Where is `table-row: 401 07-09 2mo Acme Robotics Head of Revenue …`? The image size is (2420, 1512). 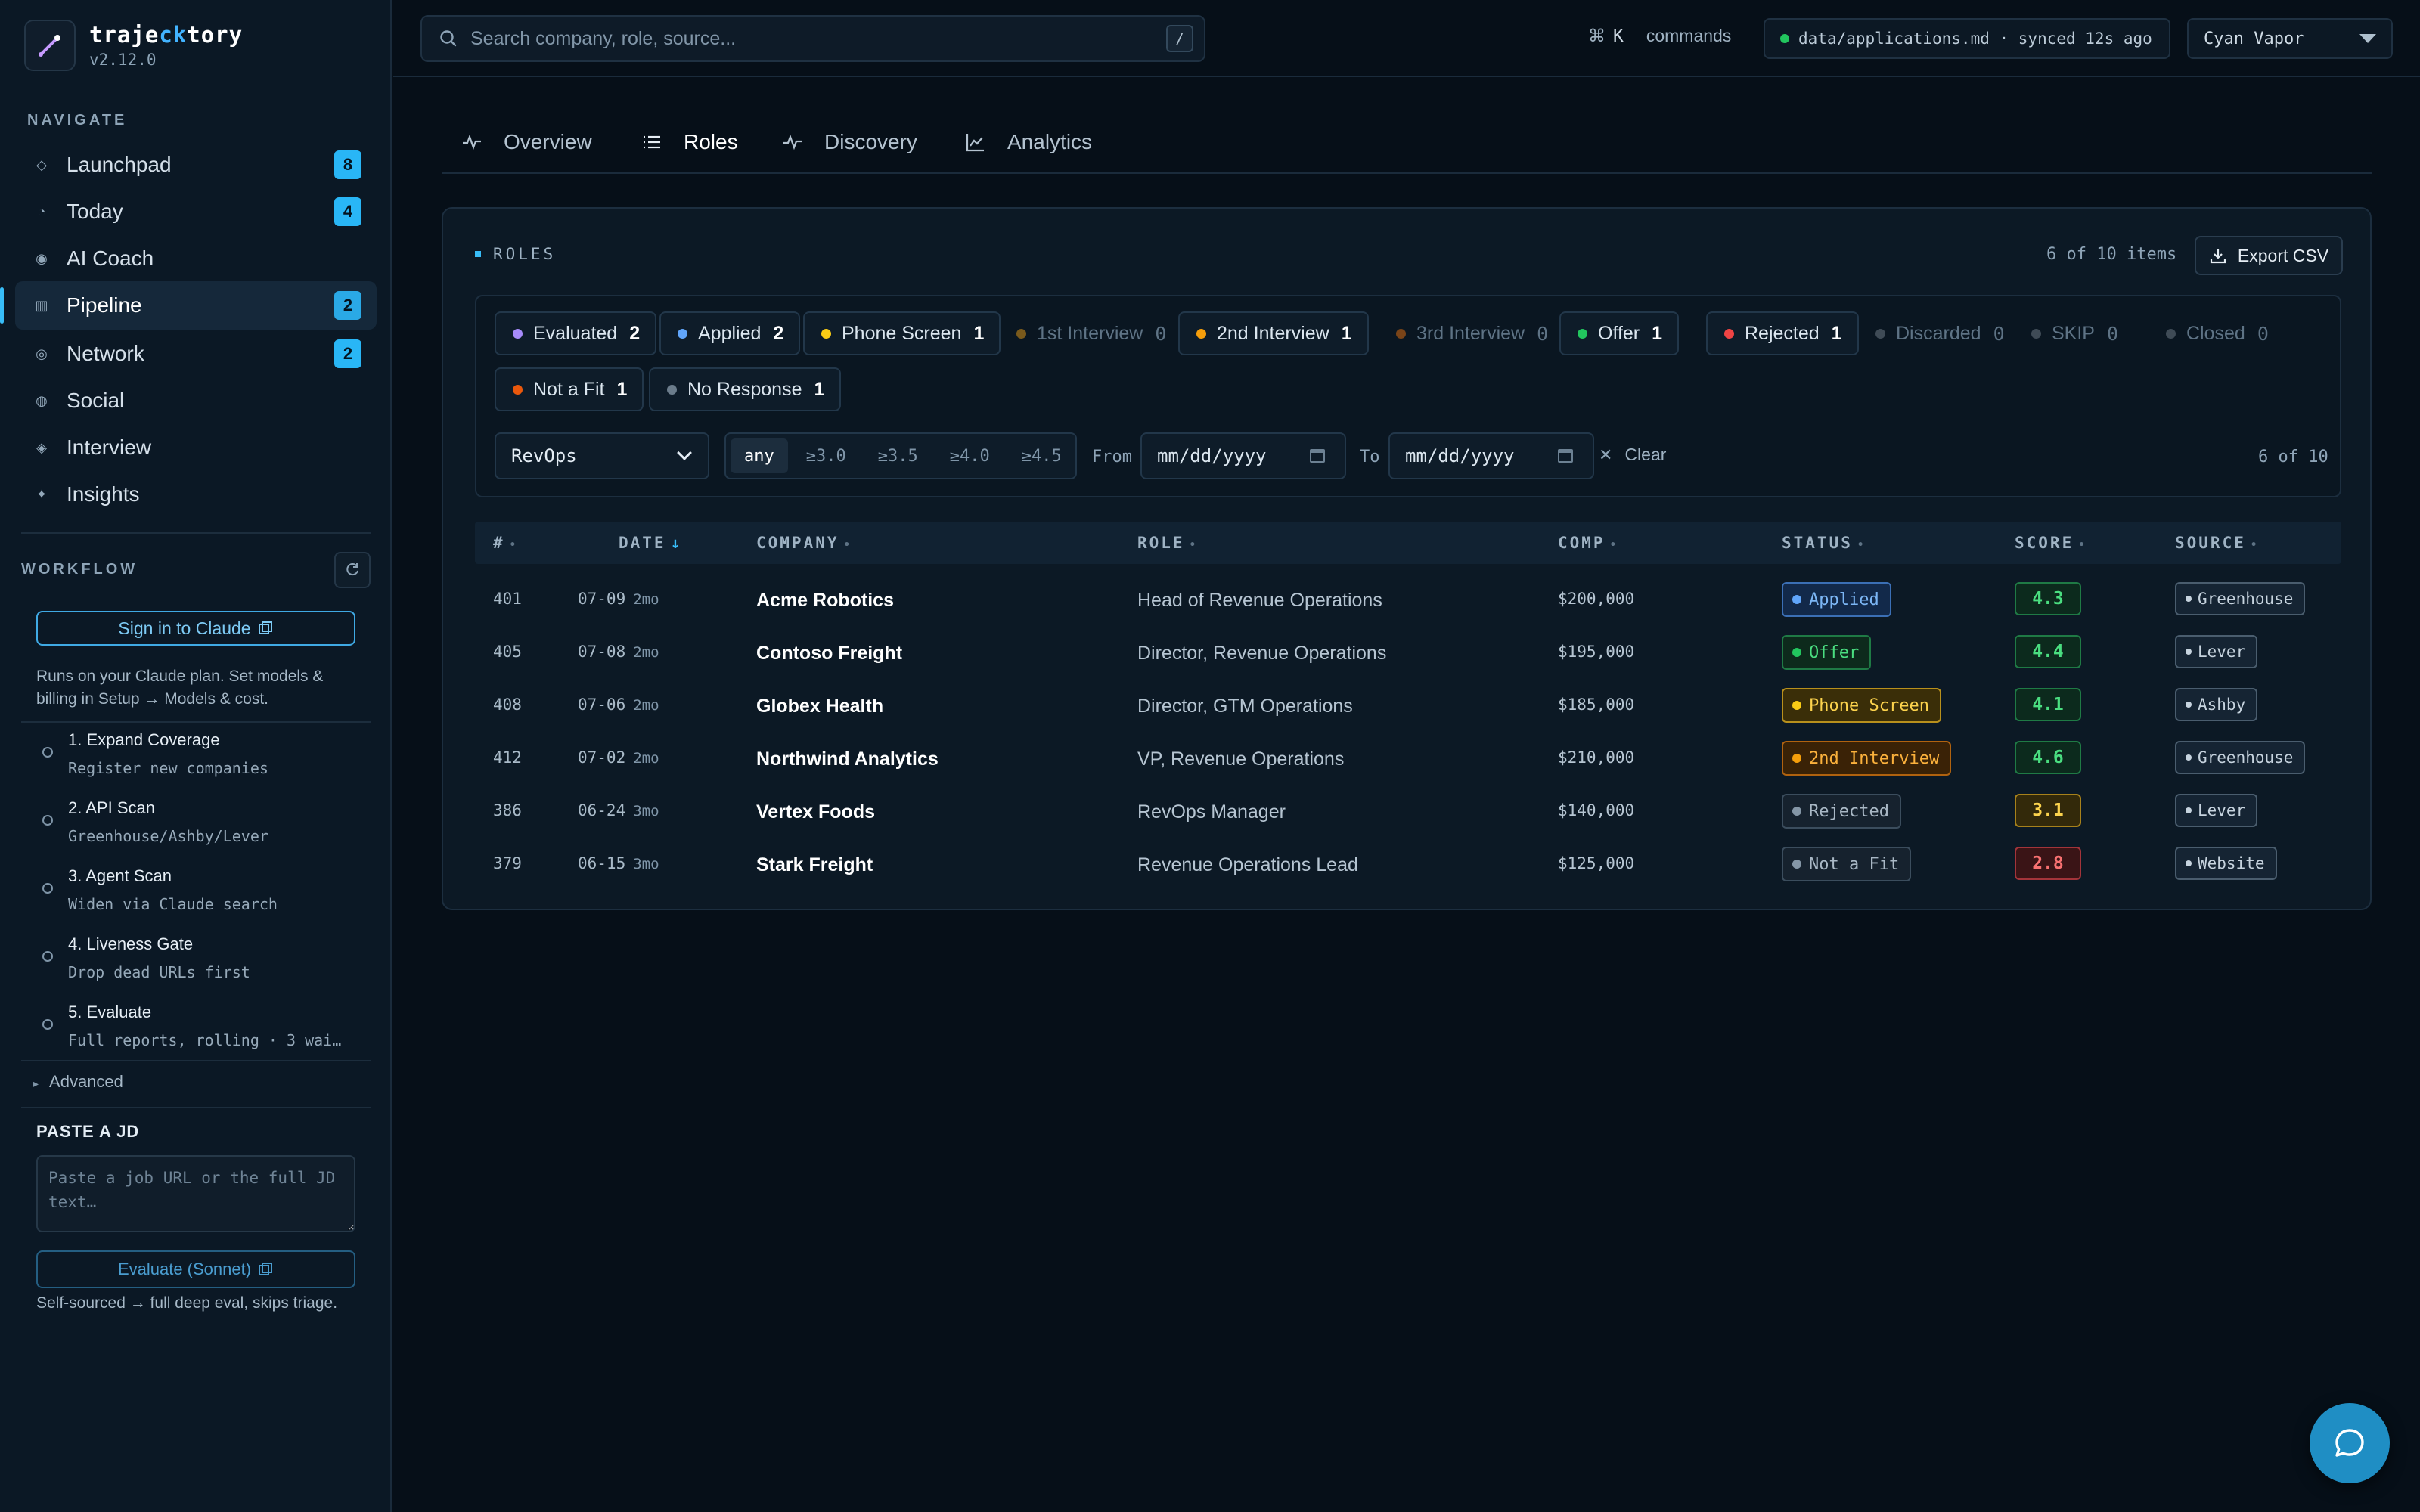 table-row: 401 07-09 2mo Acme Robotics Head of Revenue … is located at coordinates (1408, 601).